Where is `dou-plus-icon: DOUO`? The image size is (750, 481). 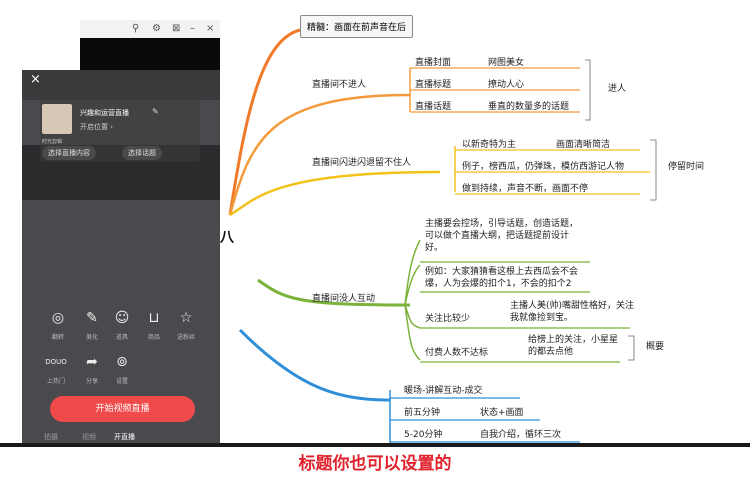 dou-plus-icon: DOUO is located at coordinates (56, 362).